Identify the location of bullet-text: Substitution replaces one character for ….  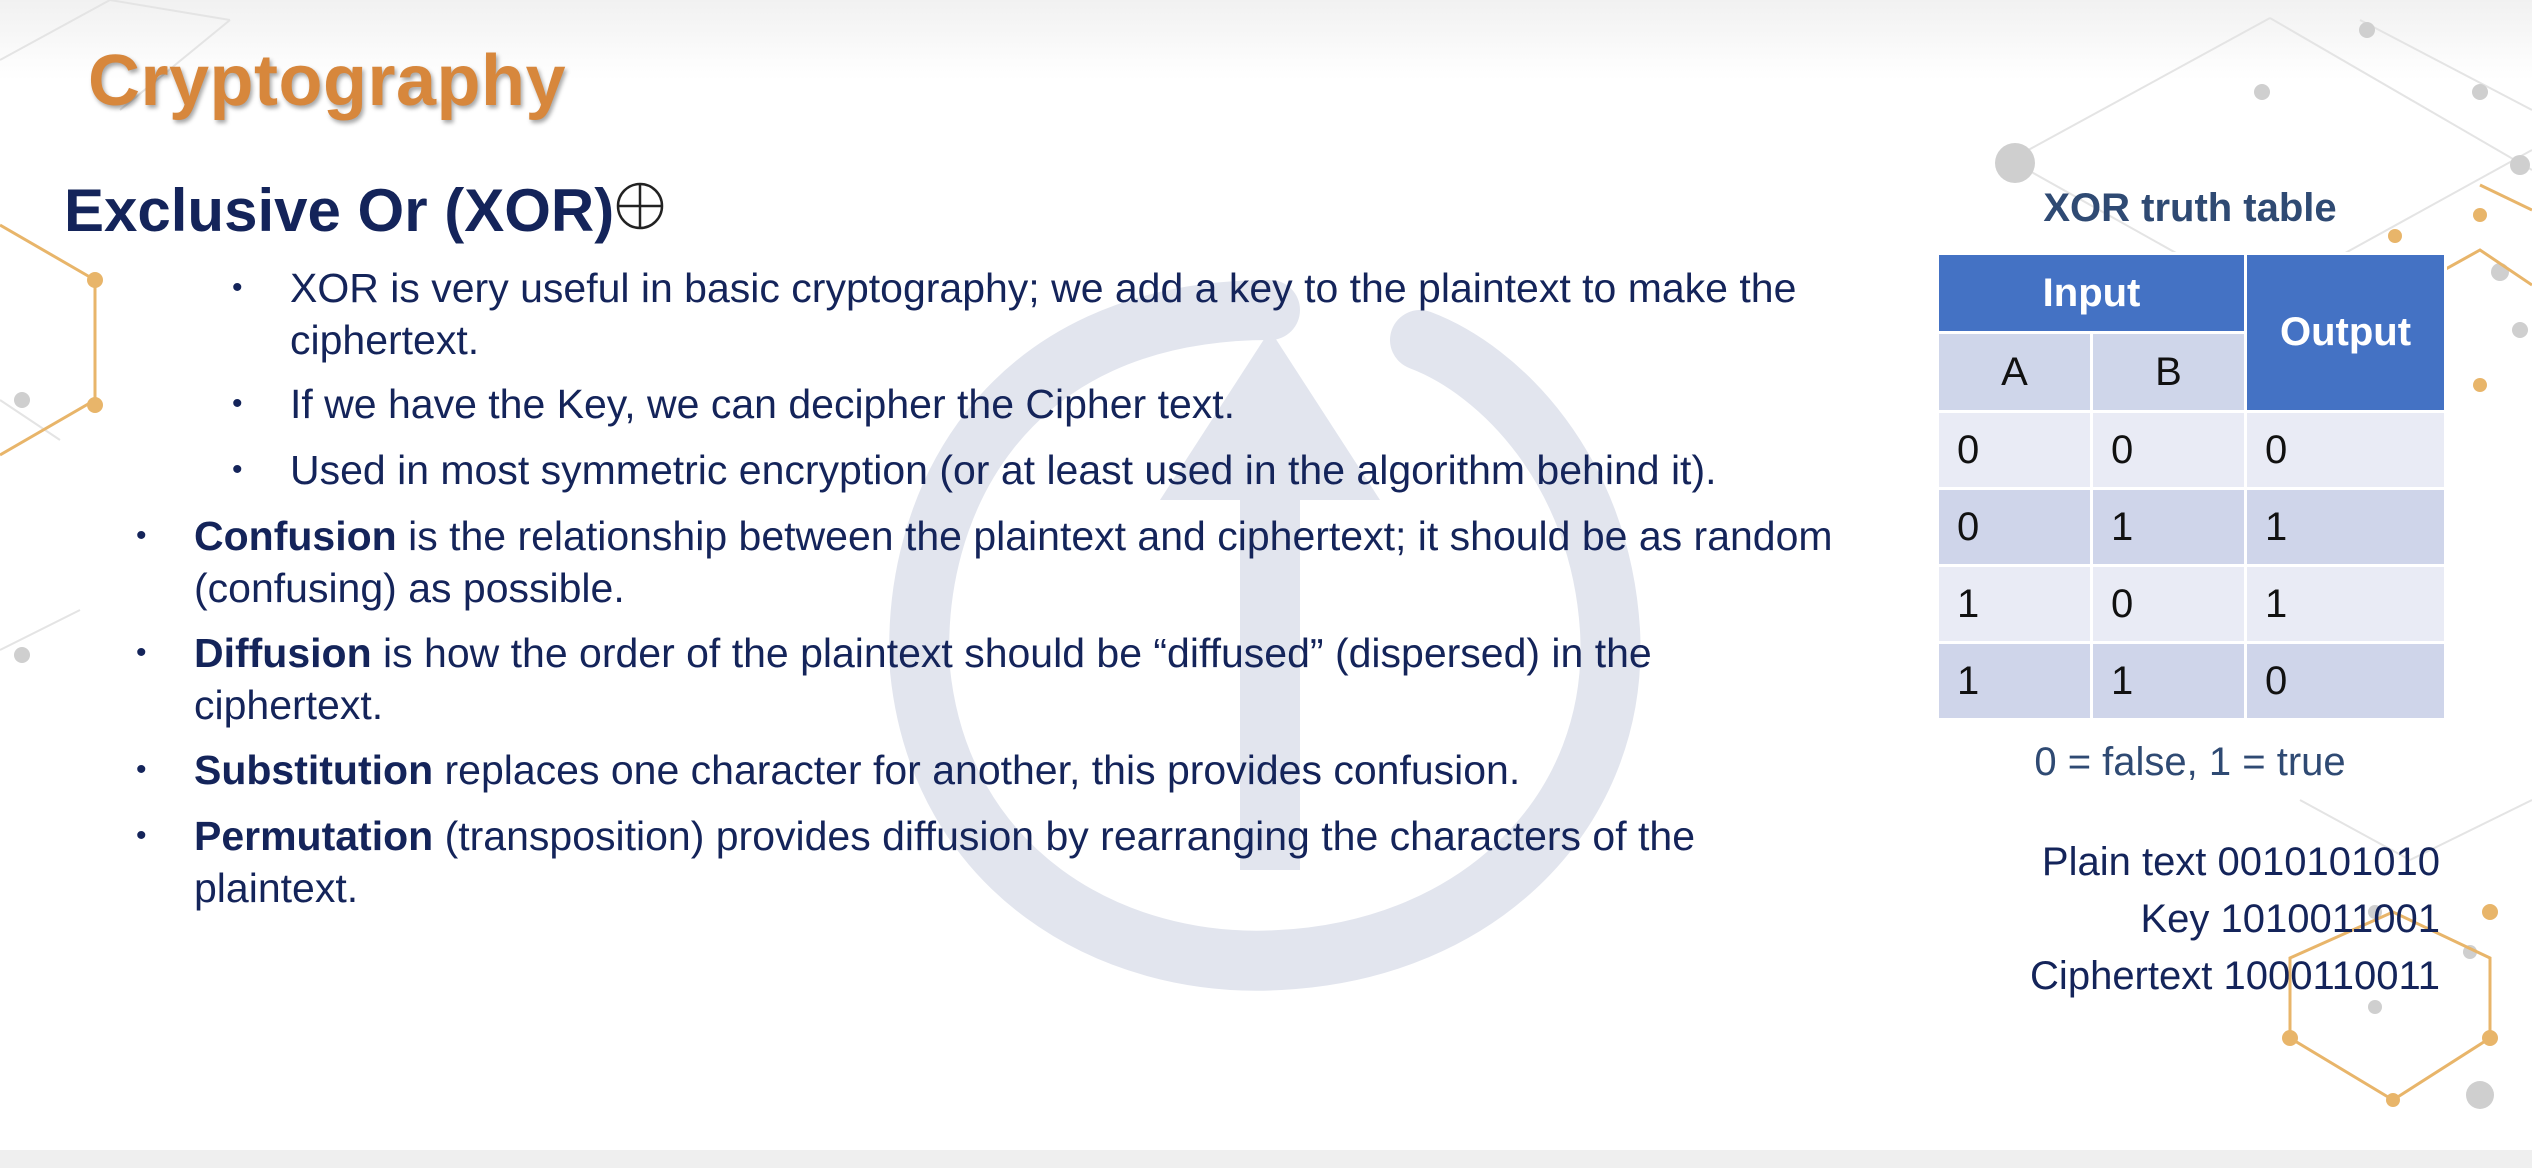
(857, 770).